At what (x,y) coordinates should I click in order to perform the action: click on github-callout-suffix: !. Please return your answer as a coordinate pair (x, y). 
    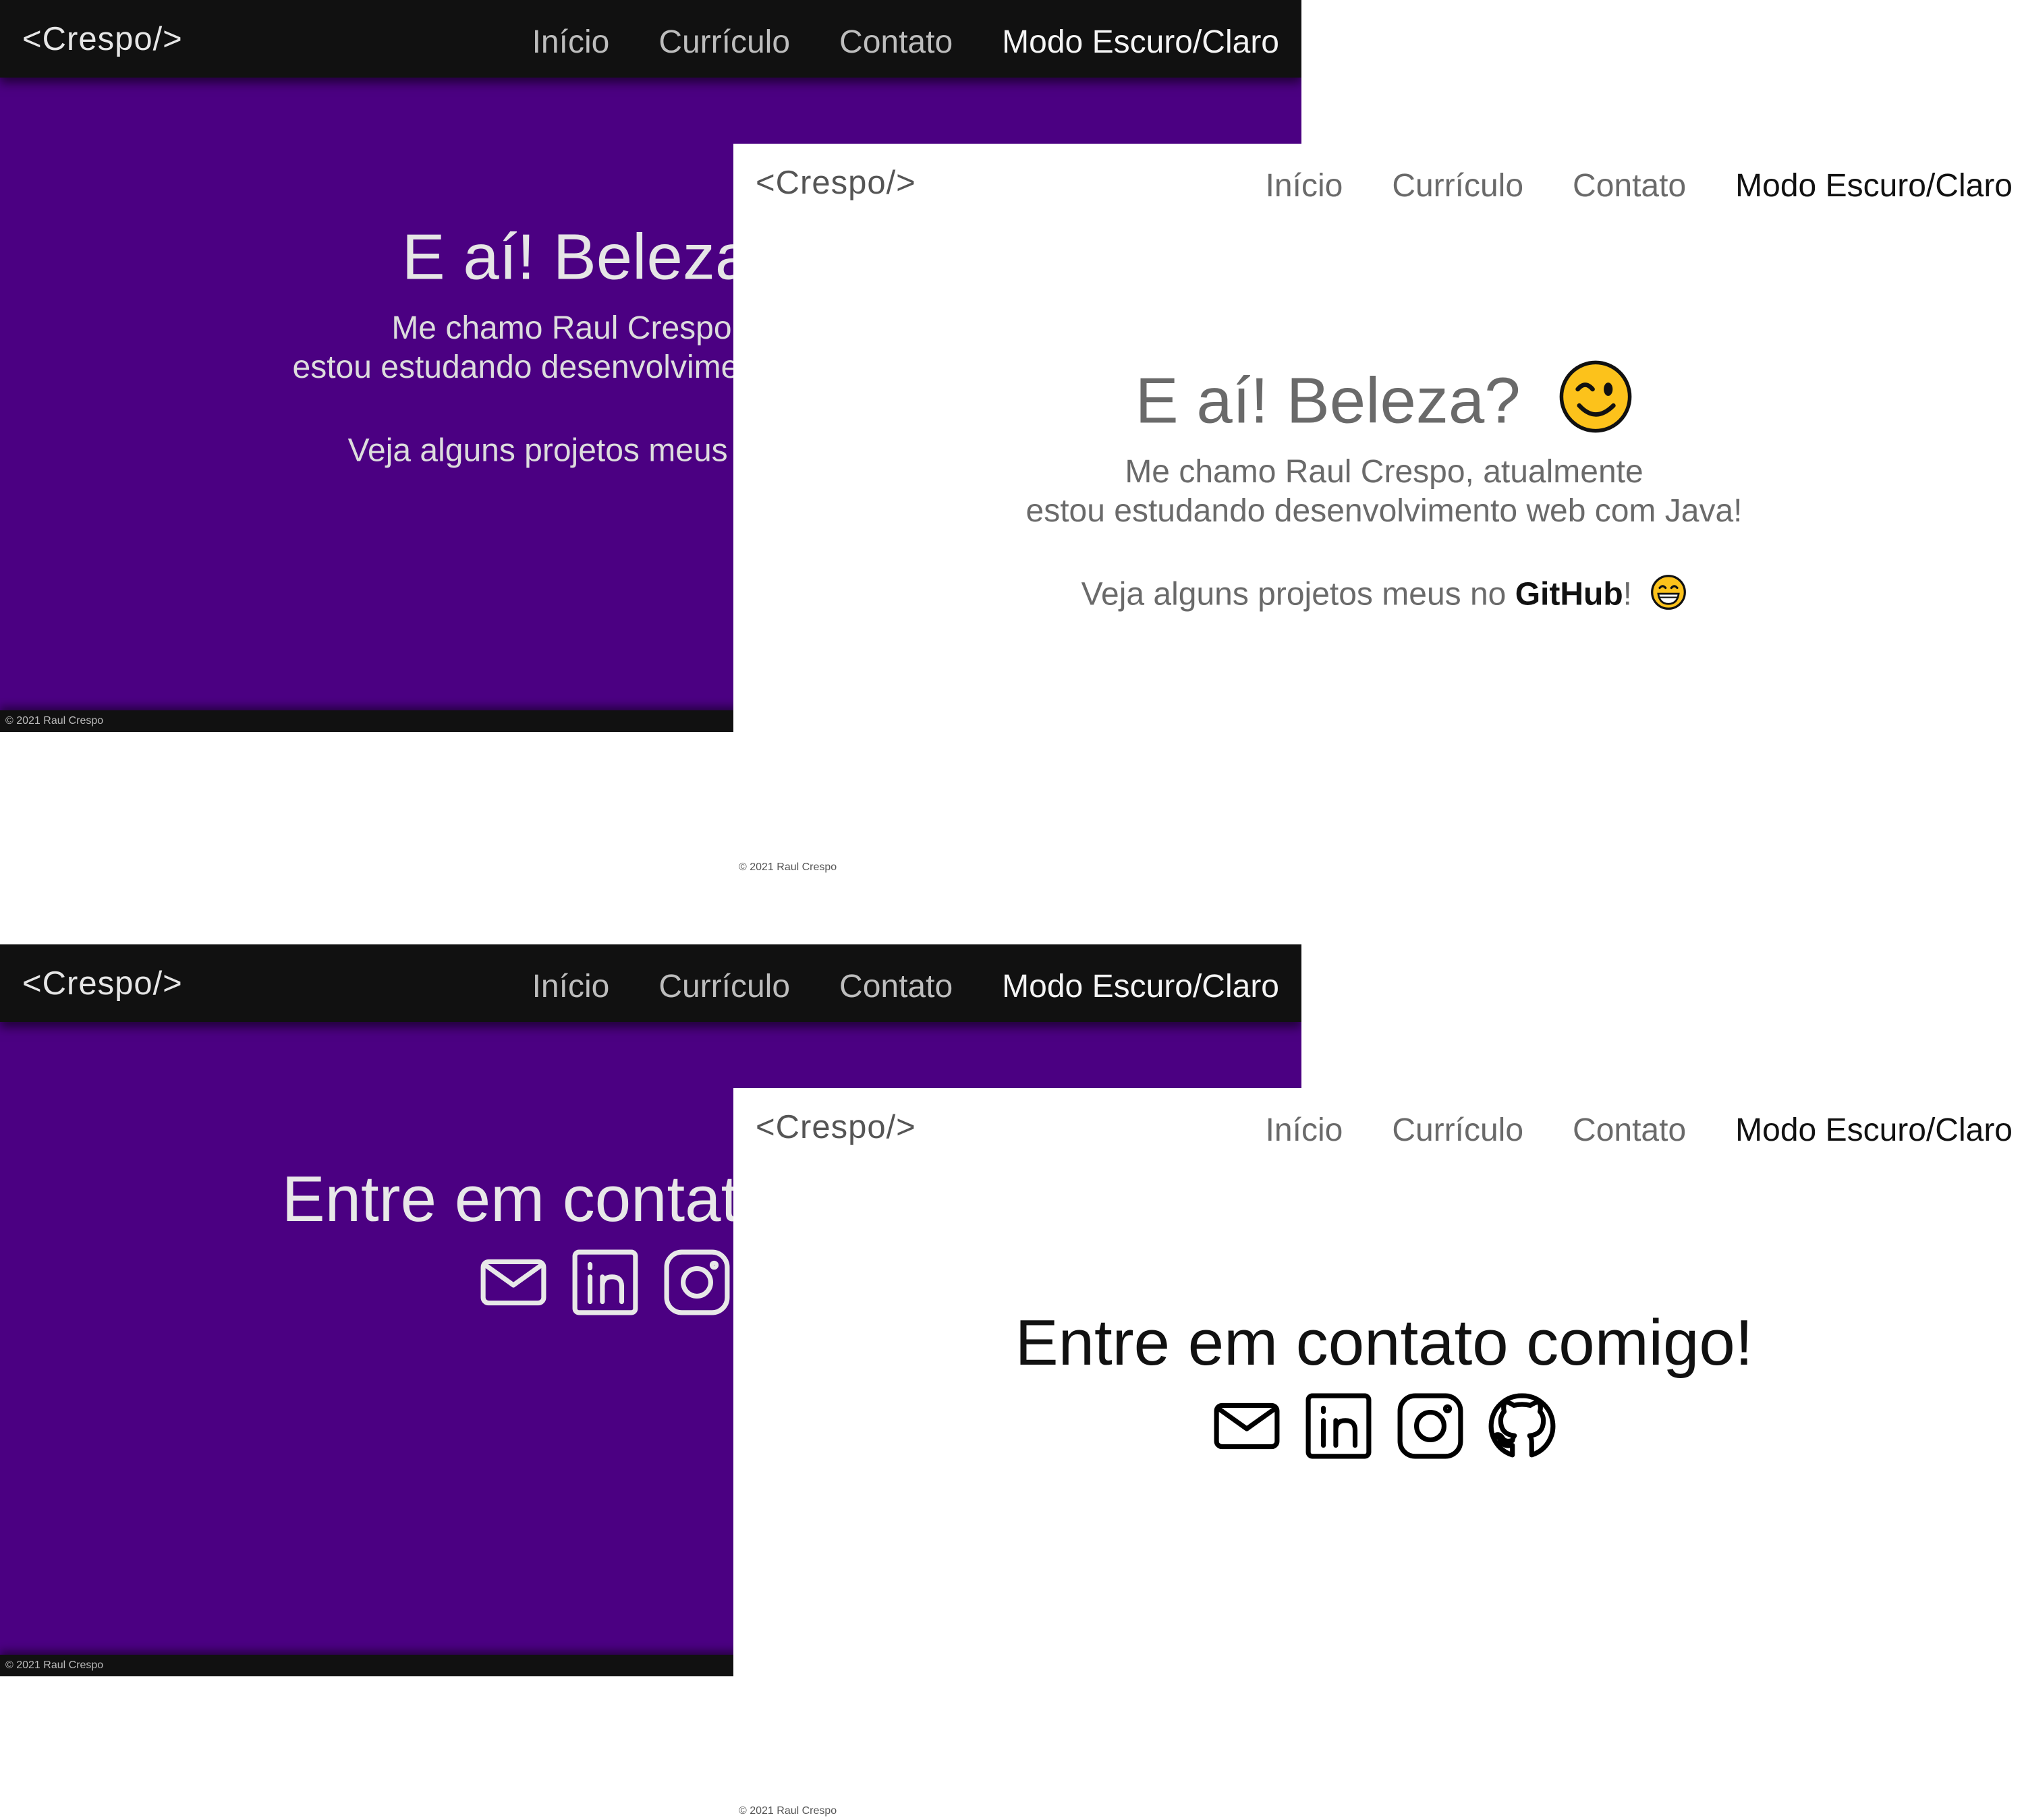
    Looking at the image, I should click on (1628, 594).